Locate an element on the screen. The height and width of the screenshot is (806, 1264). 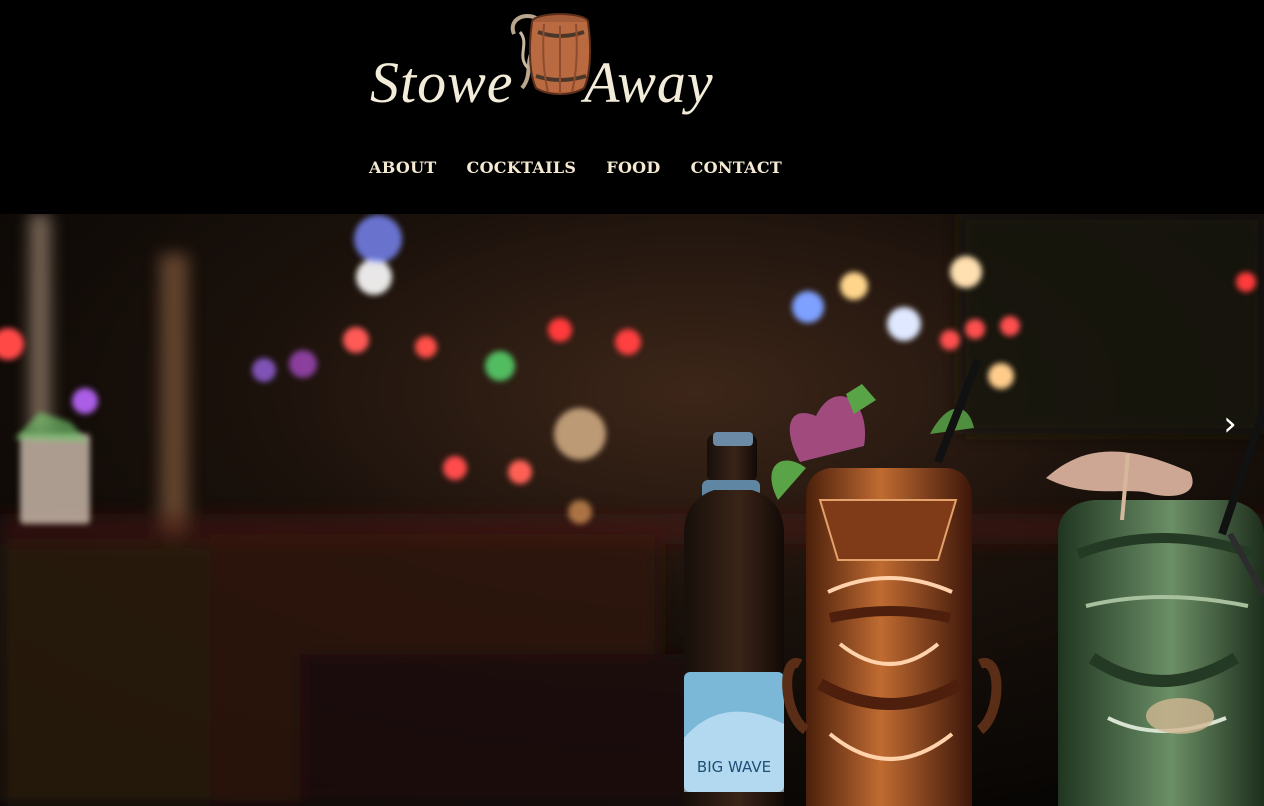
chevron-right-icon: › is located at coordinates (1230, 424).